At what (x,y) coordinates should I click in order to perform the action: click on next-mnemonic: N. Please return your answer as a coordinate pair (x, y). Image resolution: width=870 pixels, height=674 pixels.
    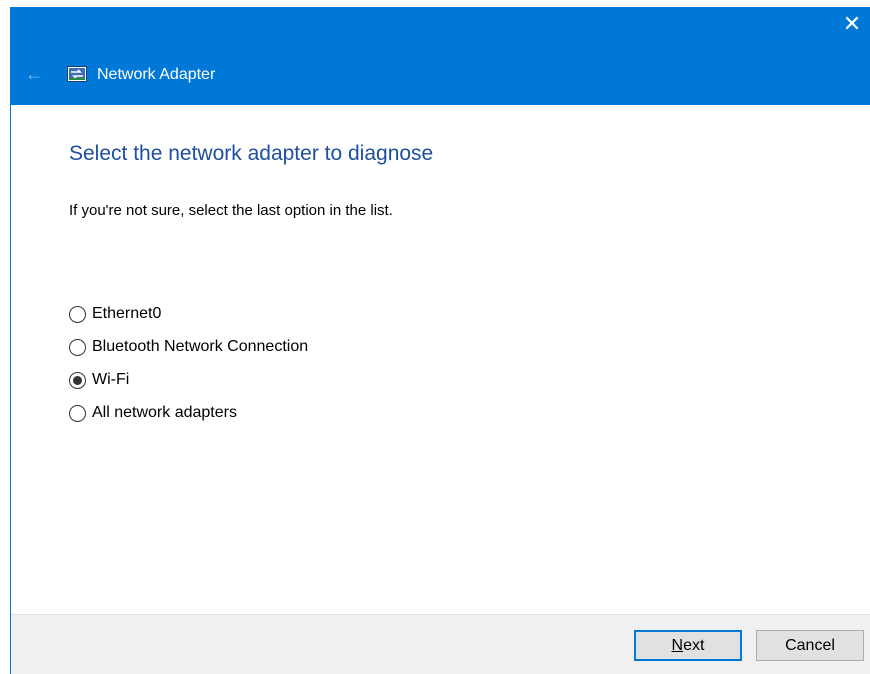
    Looking at the image, I should click on (677, 645).